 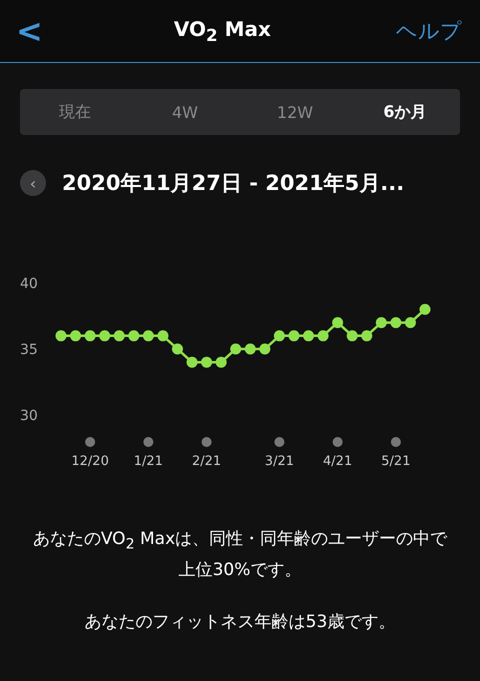 What do you see at coordinates (29, 31) in the screenshot?
I see `back-button: <` at bounding box center [29, 31].